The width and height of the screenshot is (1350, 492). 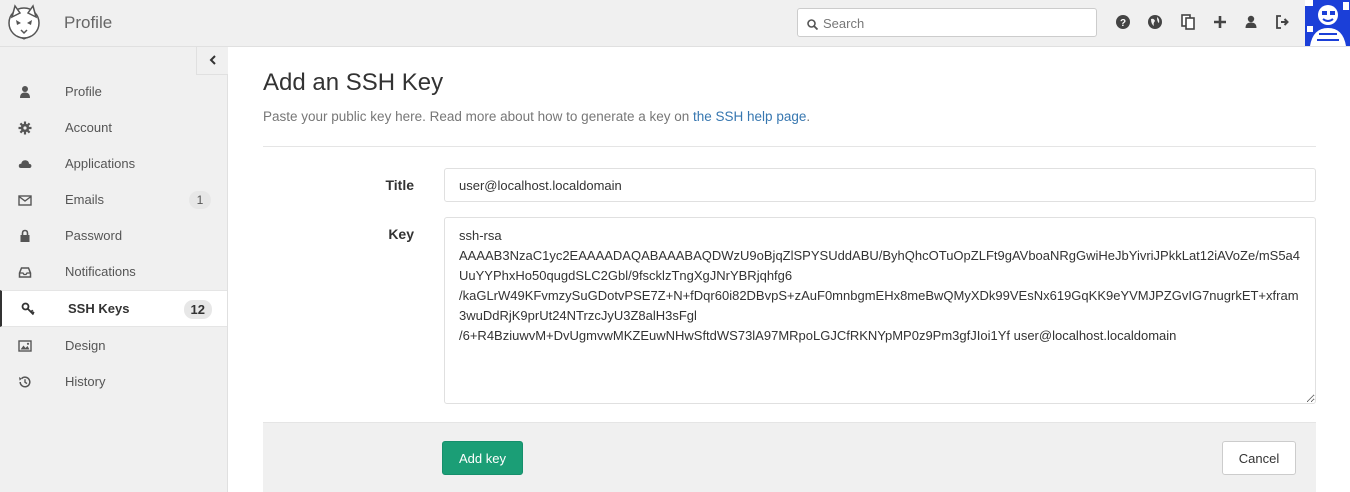 What do you see at coordinates (28, 309) in the screenshot?
I see `key-icon` at bounding box center [28, 309].